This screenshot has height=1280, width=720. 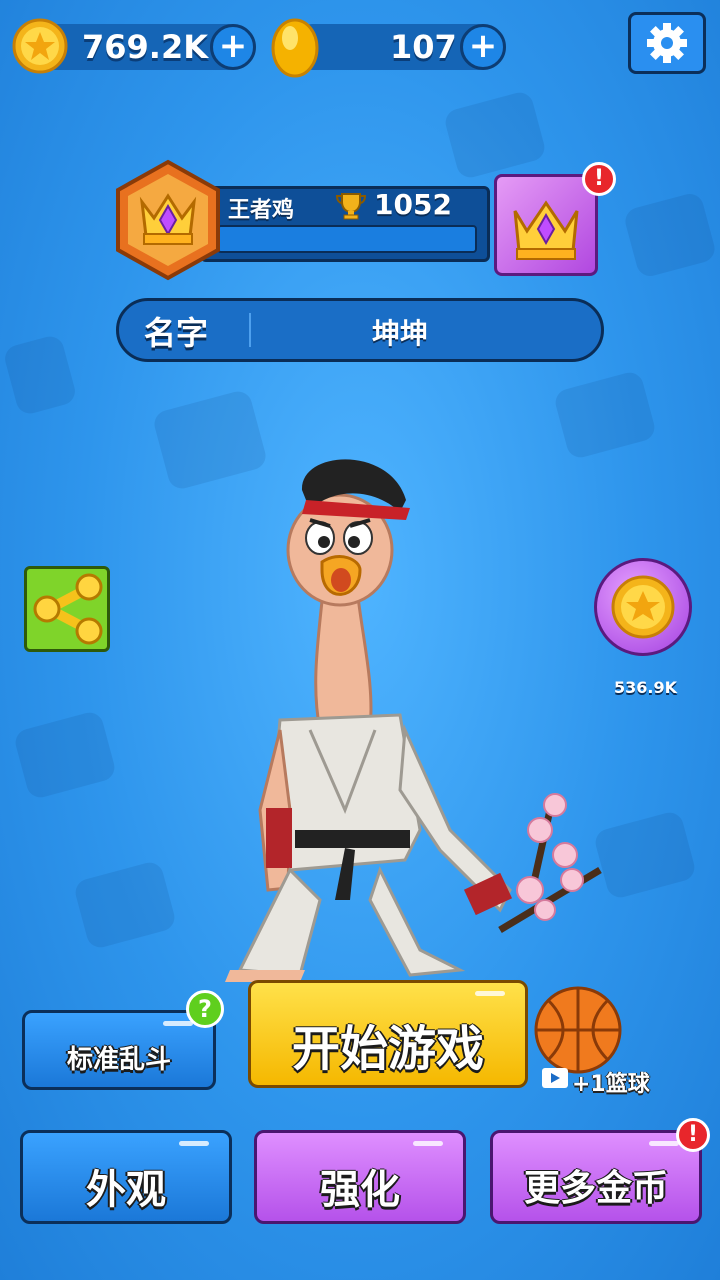 I want to click on more-coins-label: 更多金币, so click(x=595, y=1188).